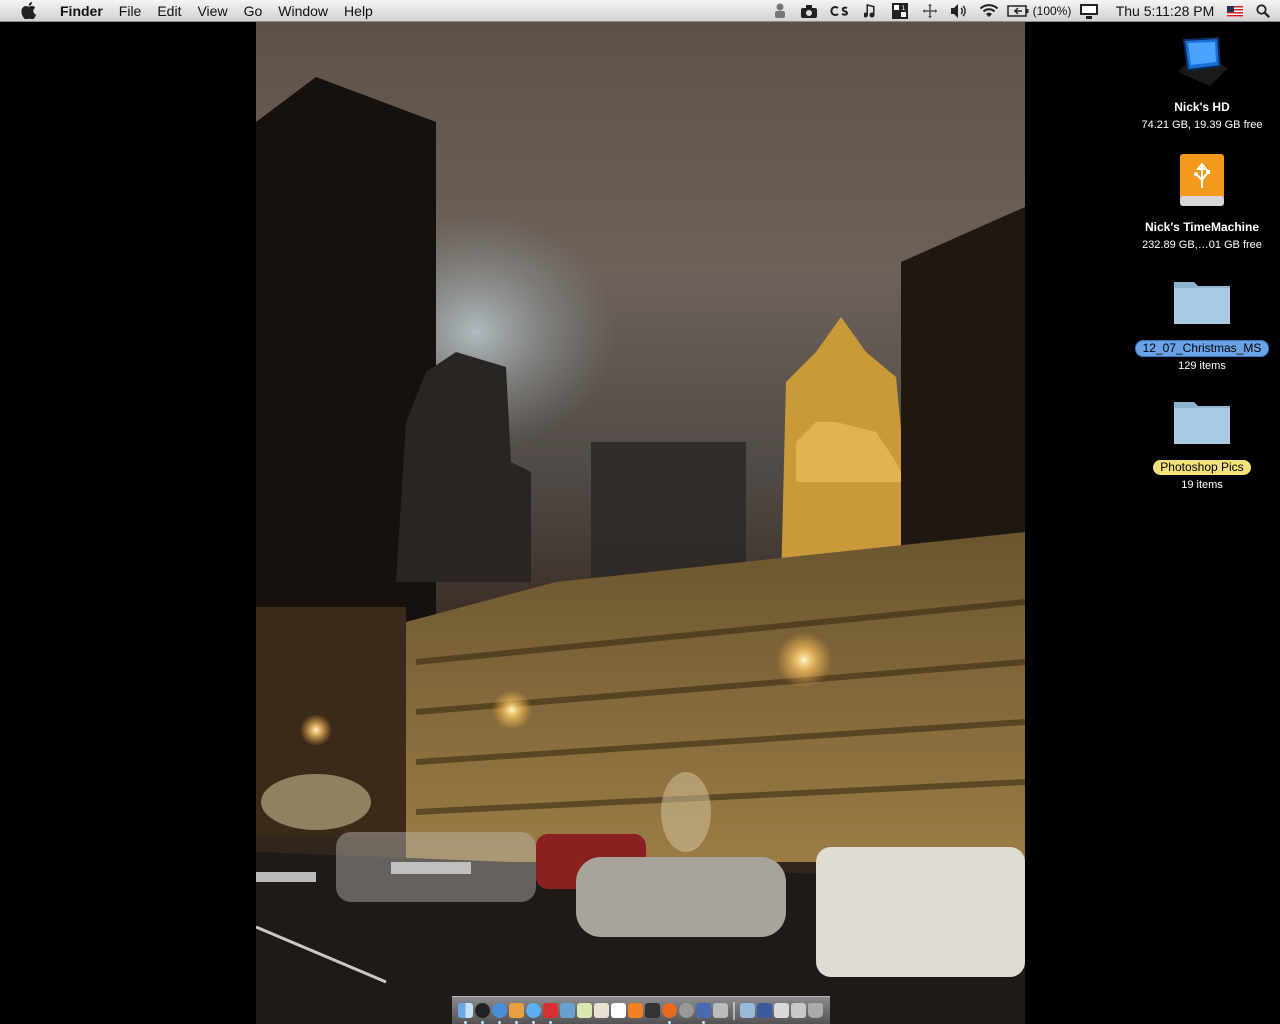 The width and height of the screenshot is (1280, 1024). What do you see at coordinates (1052, 11) in the screenshot?
I see `battery-percentage: (100%)` at bounding box center [1052, 11].